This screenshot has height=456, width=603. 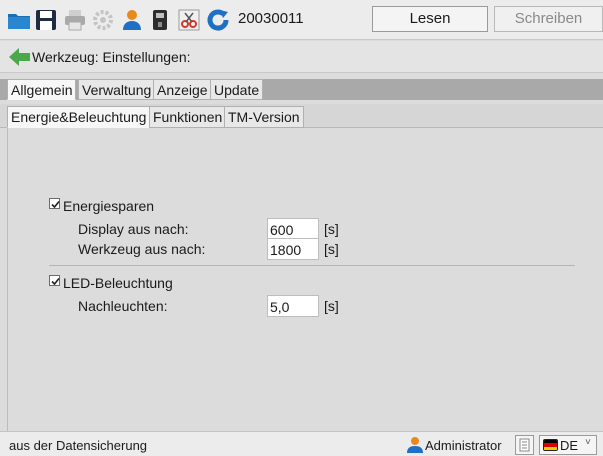 I want to click on display-off-unit: [s], so click(x=331, y=229).